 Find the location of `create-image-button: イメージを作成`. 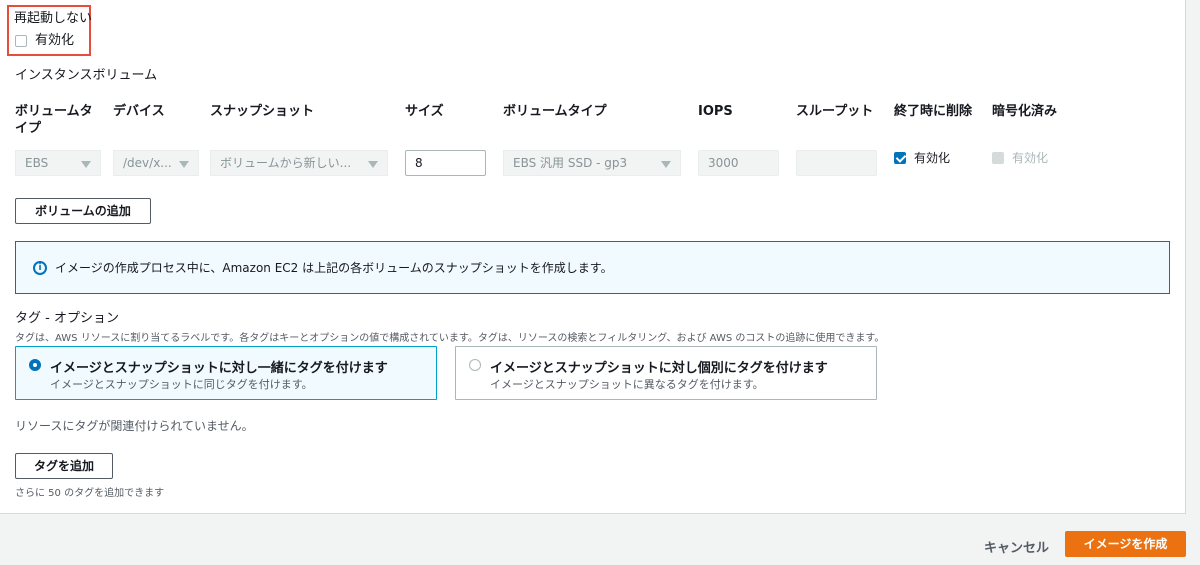

create-image-button: イメージを作成 is located at coordinates (1125, 544).